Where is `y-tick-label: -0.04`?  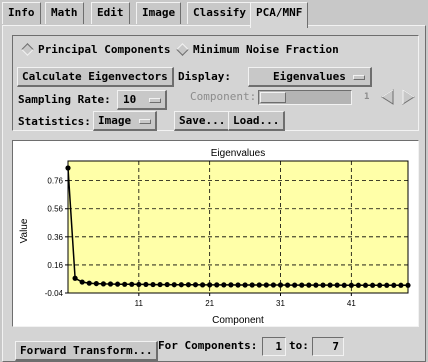 y-tick-label: -0.04 is located at coordinates (54, 293).